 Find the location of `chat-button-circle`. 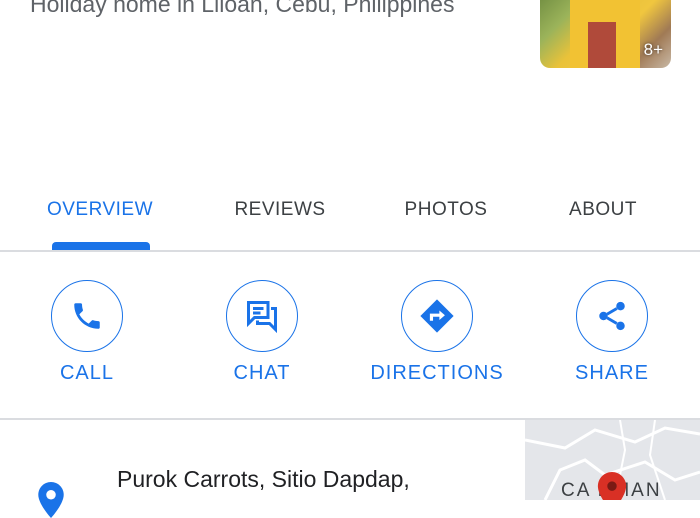

chat-button-circle is located at coordinates (262, 316).